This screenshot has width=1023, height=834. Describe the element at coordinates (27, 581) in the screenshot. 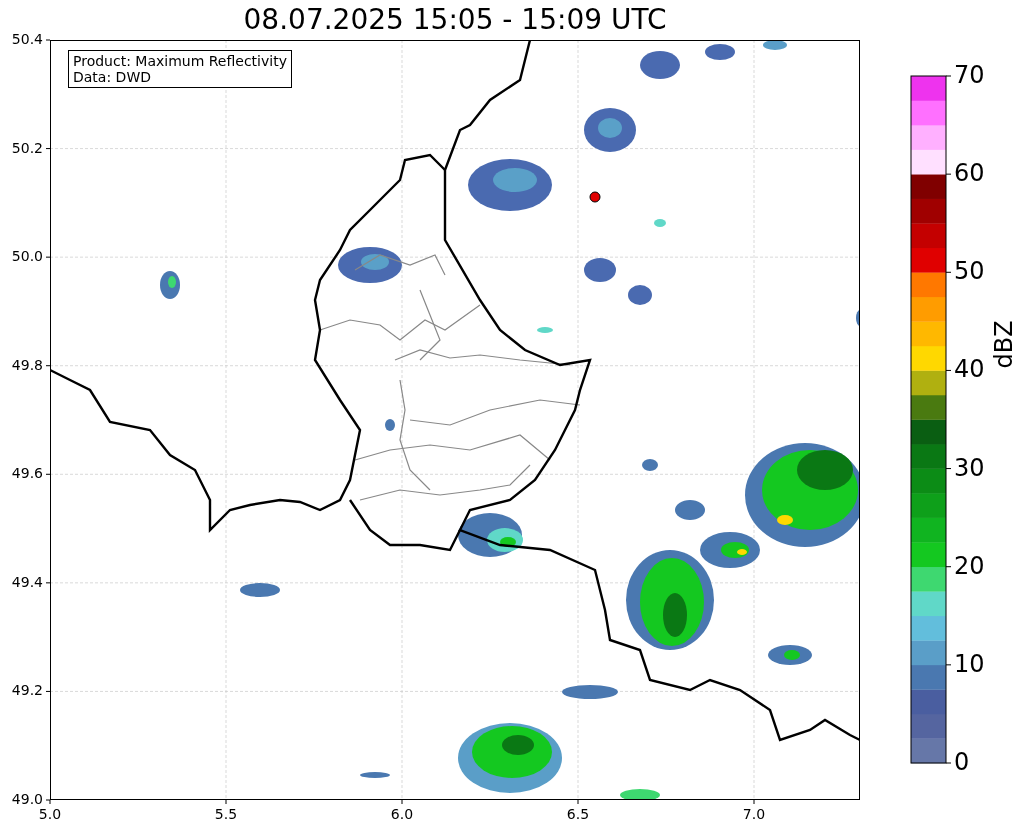

I see `y-tick-label: 49.4` at that location.